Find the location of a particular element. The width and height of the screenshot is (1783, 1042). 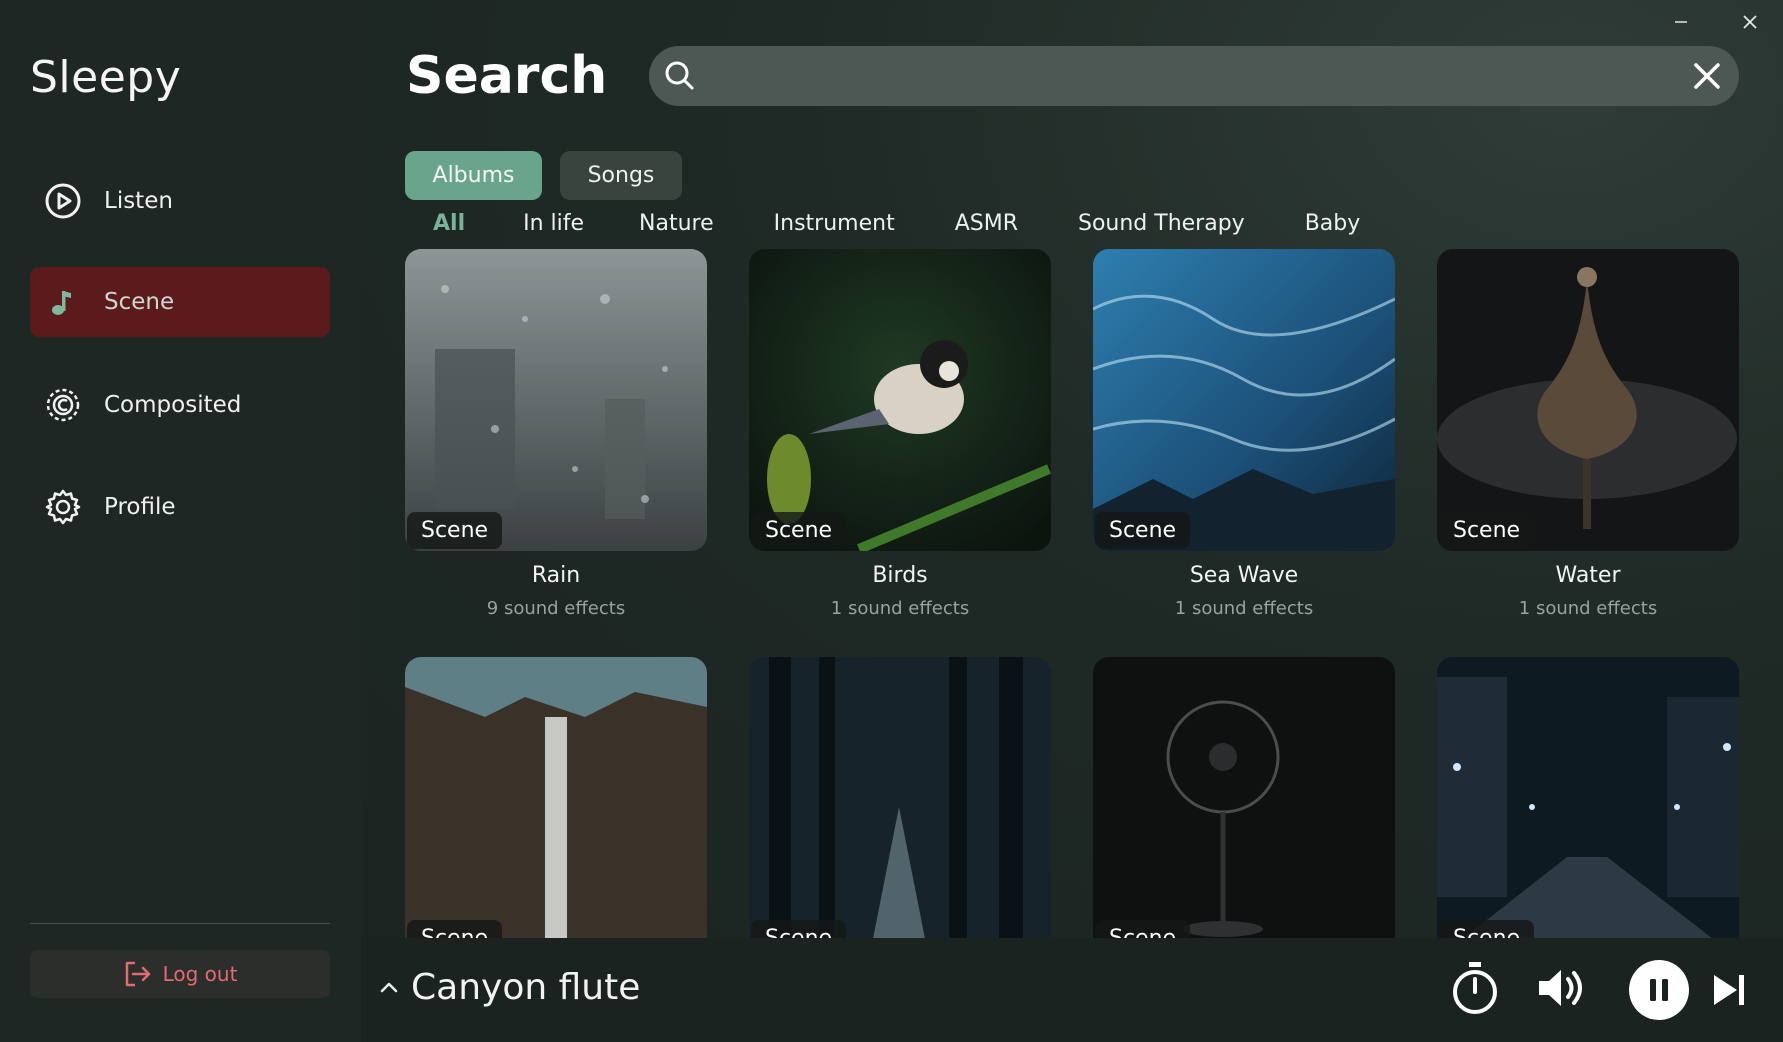

search-input is located at coordinates (1179, 76).